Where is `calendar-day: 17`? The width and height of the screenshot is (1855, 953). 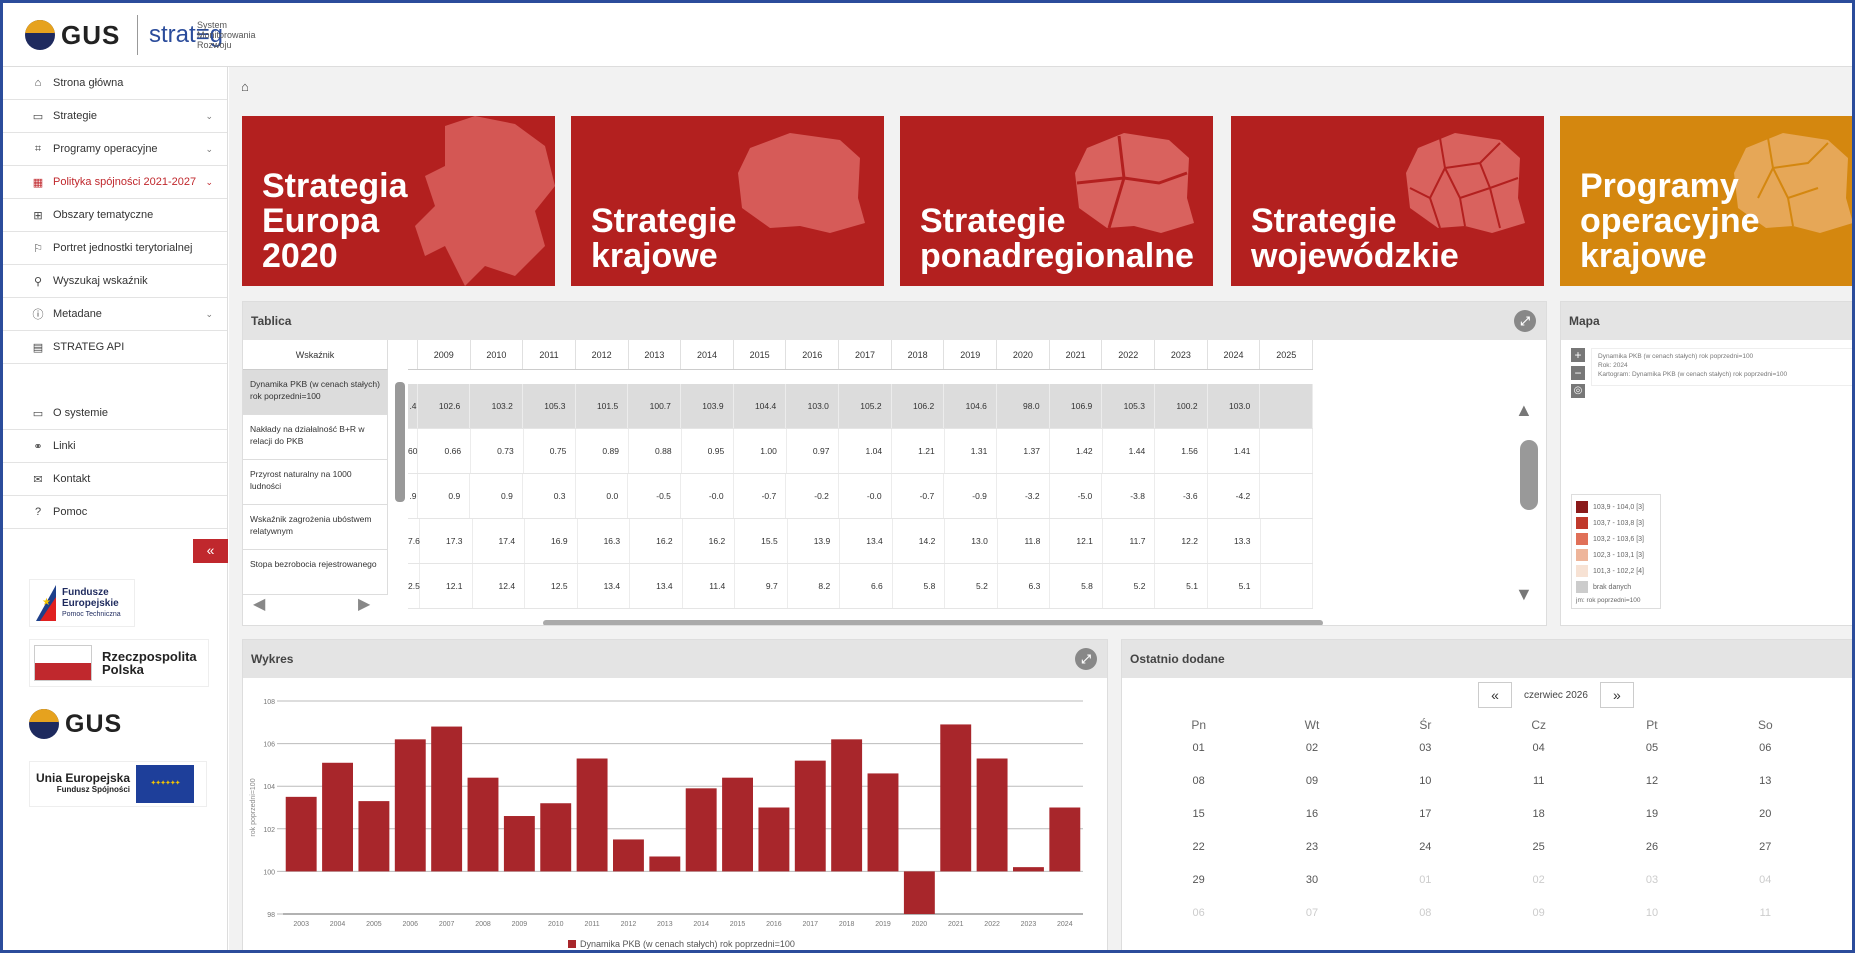 calendar-day: 17 is located at coordinates (1425, 824).